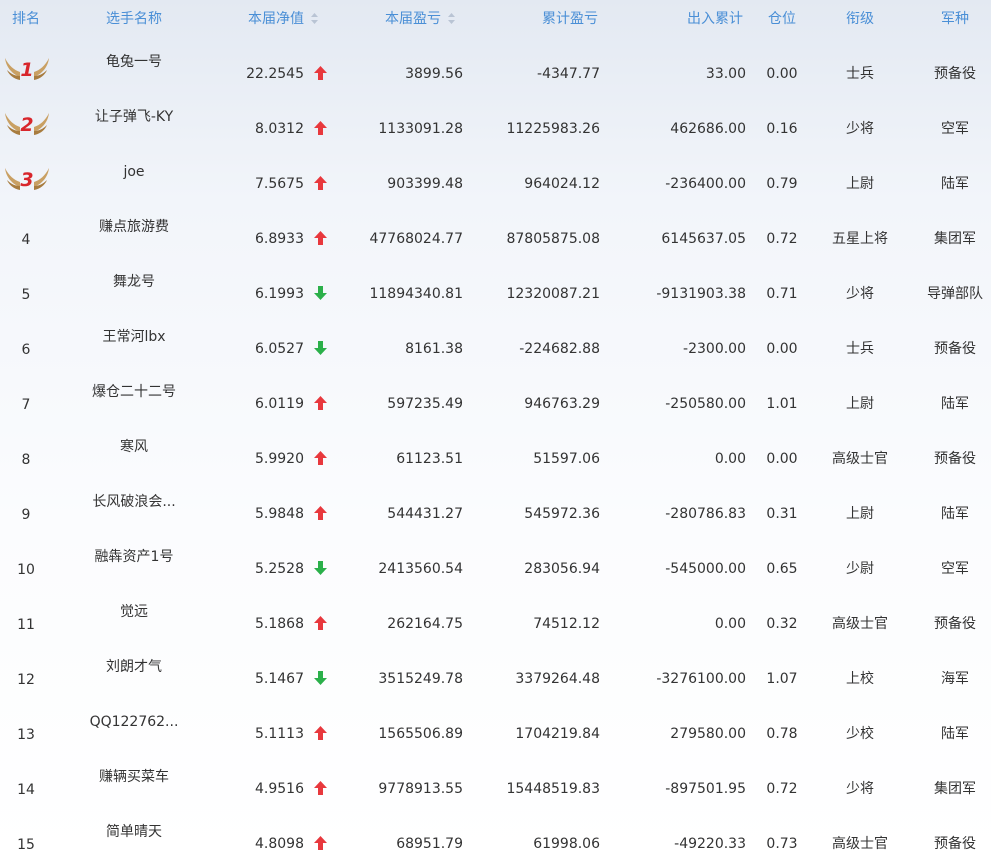 The width and height of the screenshot is (991, 859). What do you see at coordinates (134, 227) in the screenshot?
I see `player-name: 赚点旅游费` at bounding box center [134, 227].